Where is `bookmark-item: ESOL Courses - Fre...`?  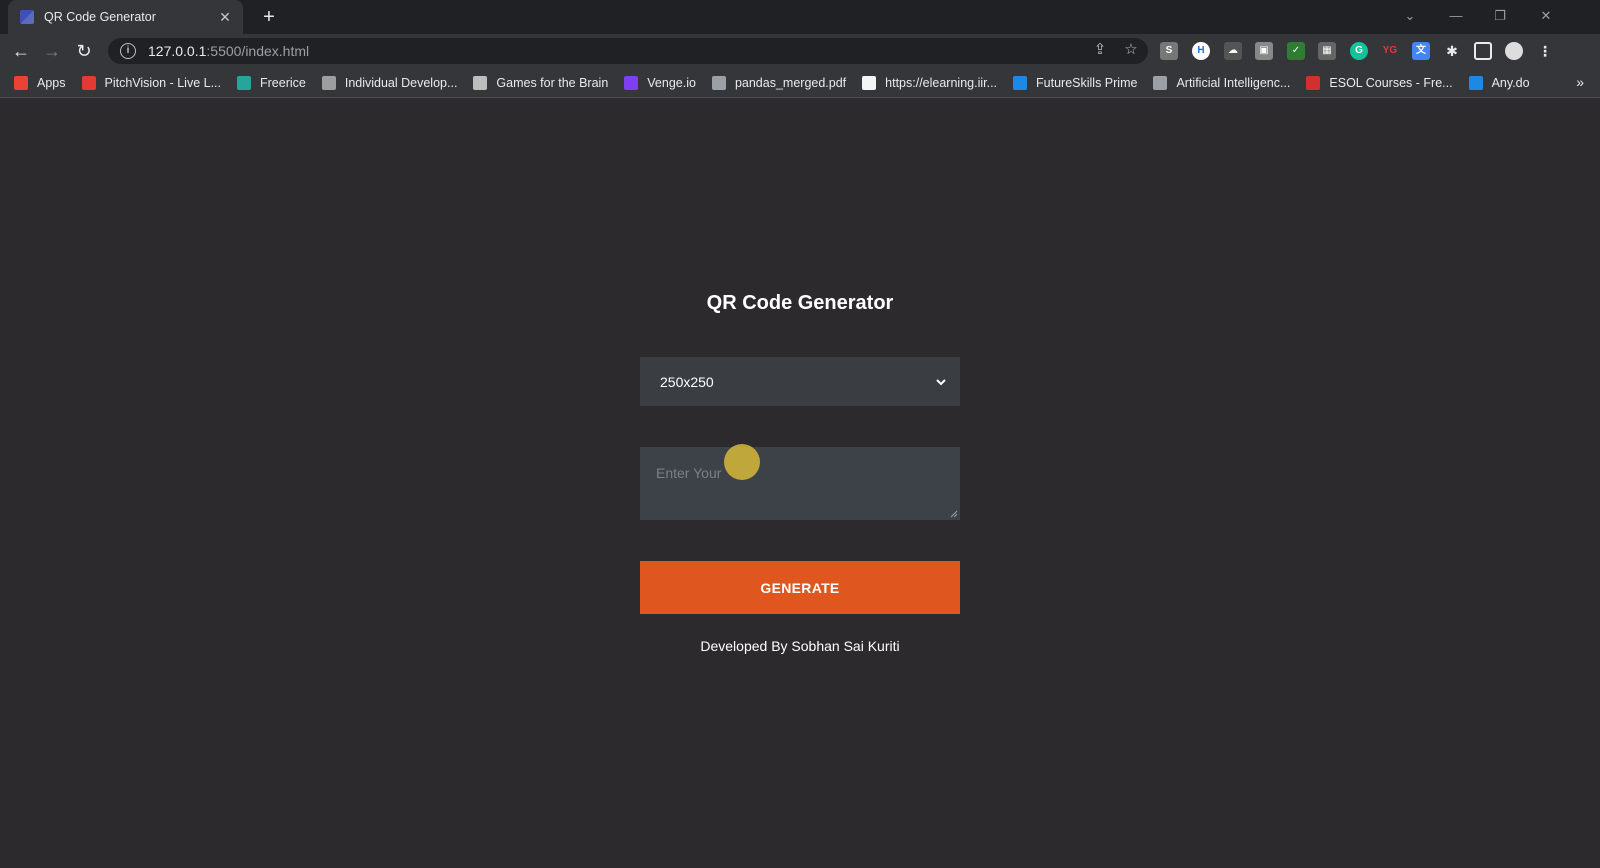 bookmark-item: ESOL Courses - Fre... is located at coordinates (1379, 82).